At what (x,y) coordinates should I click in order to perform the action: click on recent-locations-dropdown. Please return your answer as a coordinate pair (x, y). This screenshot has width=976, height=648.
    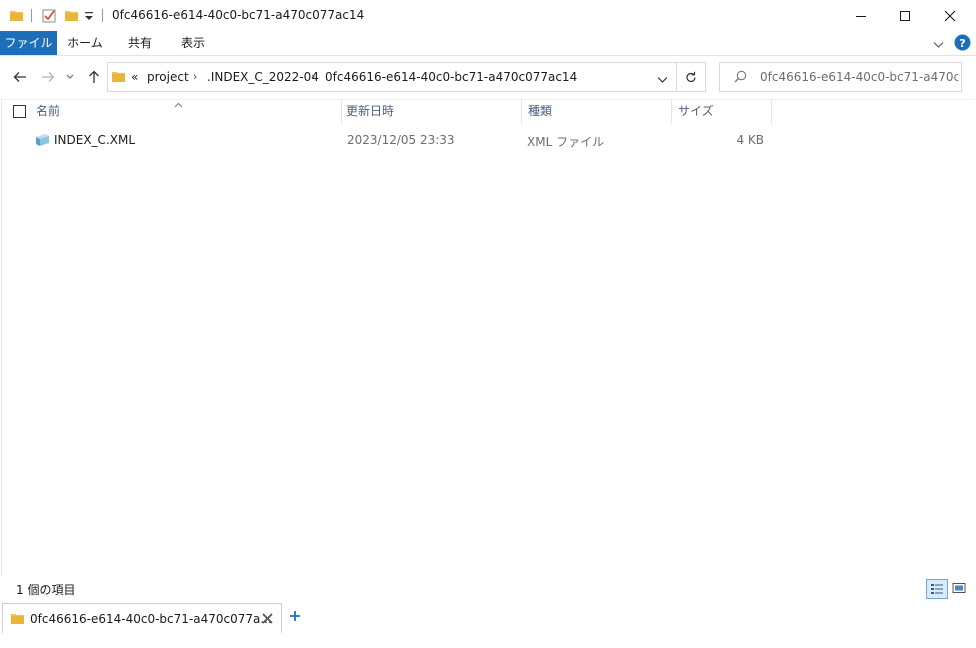
    Looking at the image, I should click on (70, 77).